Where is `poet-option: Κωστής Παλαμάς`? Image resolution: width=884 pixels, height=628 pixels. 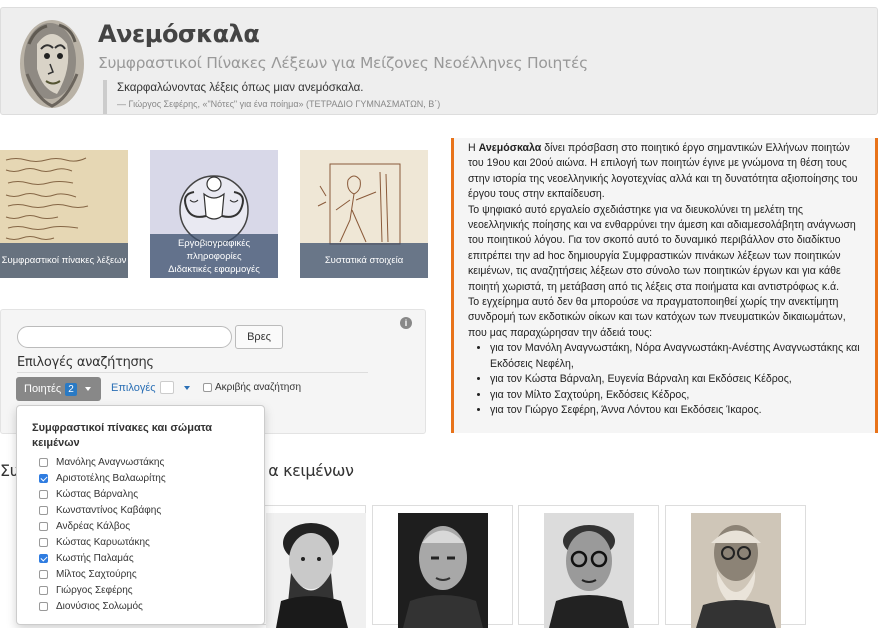
poet-option: Κωστής Παλαμάς is located at coordinates (102, 558).